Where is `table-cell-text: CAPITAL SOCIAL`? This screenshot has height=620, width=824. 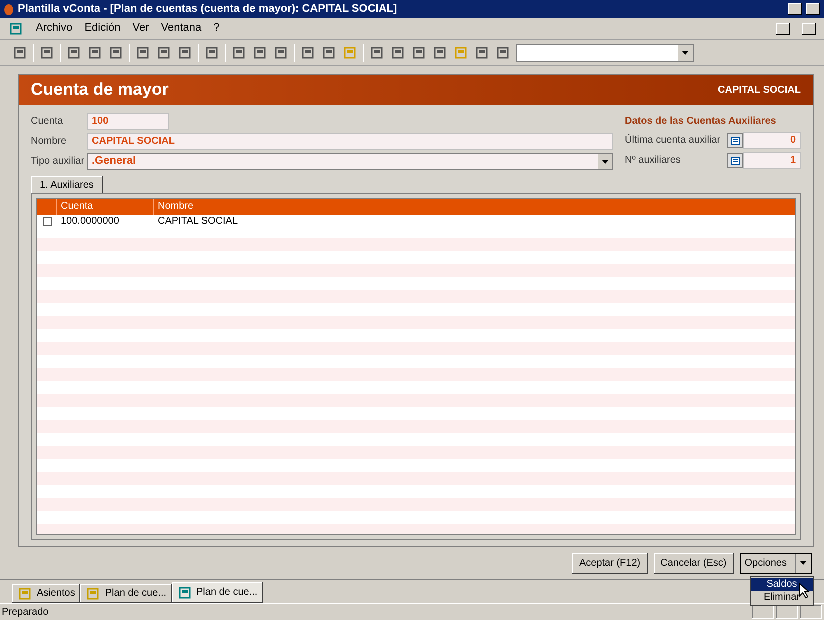
table-cell-text: CAPITAL SOCIAL is located at coordinates (198, 222).